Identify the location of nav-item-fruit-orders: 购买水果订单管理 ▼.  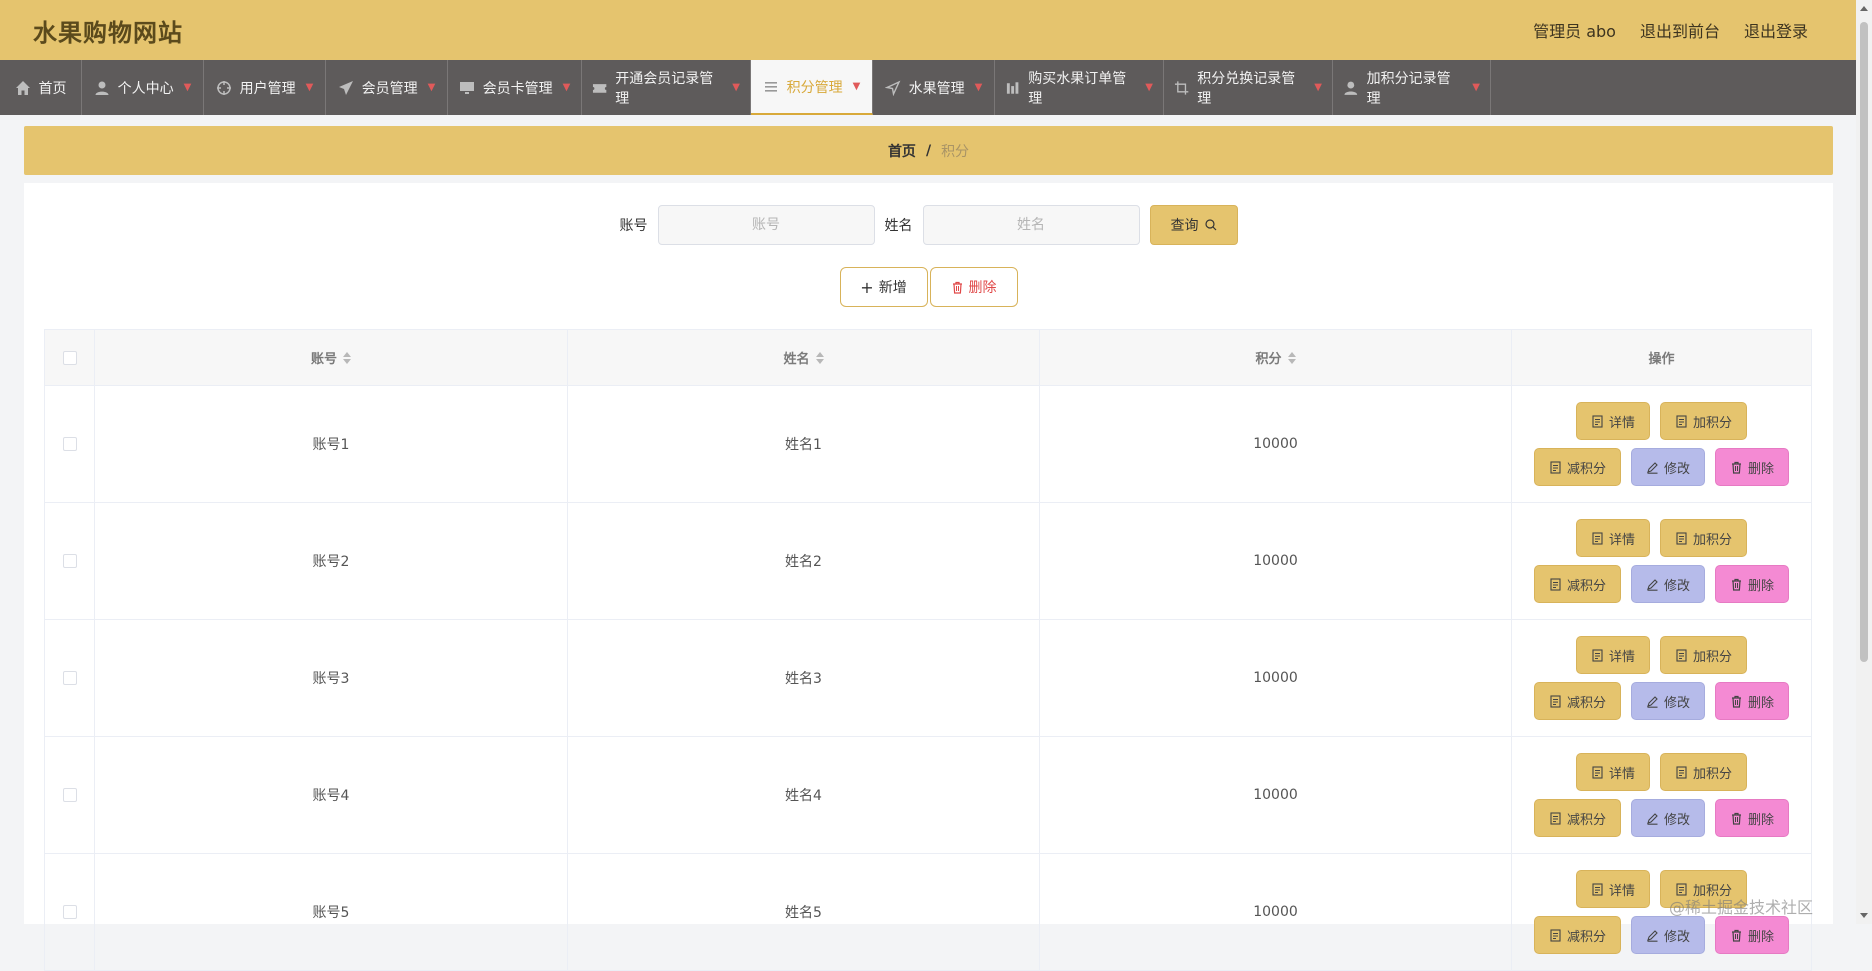
(1079, 87).